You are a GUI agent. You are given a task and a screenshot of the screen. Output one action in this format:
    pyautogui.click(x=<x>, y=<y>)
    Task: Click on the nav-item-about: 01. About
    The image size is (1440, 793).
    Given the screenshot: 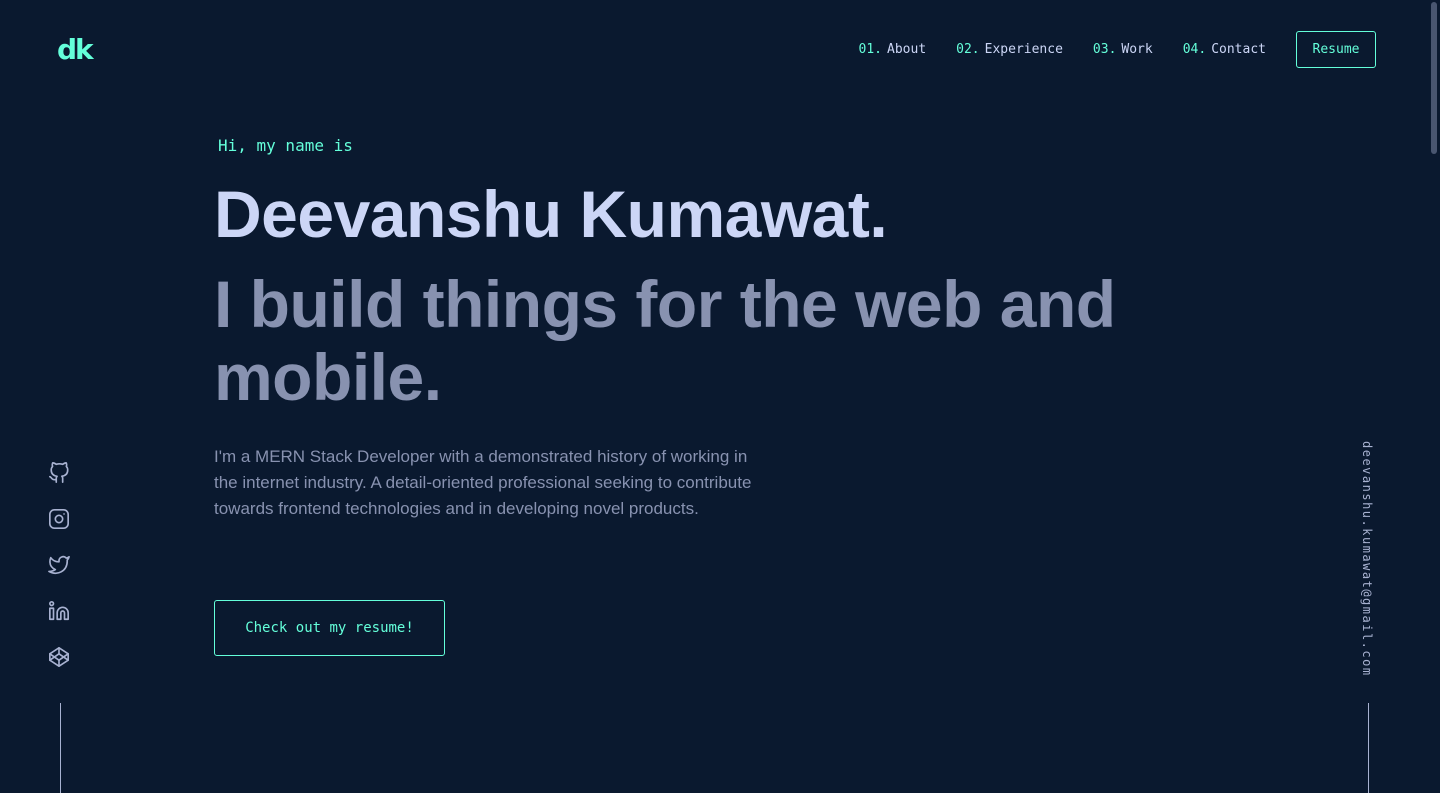 What is the action you would take?
    pyautogui.click(x=893, y=49)
    